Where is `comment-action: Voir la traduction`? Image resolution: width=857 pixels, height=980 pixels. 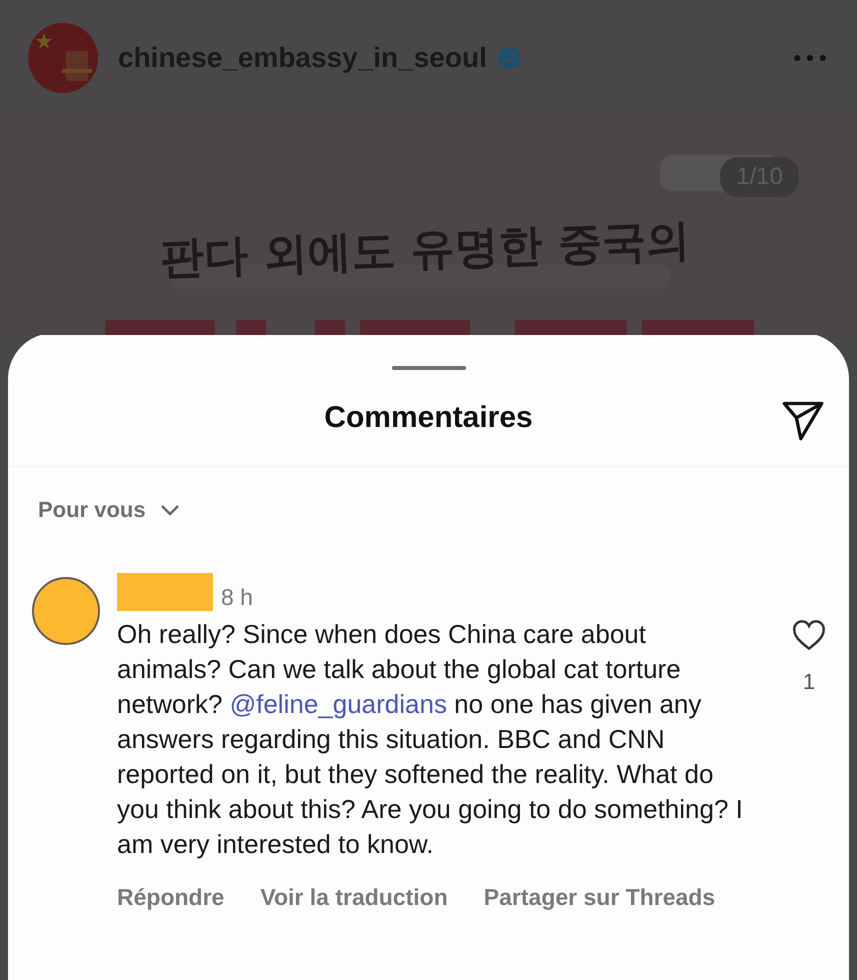
comment-action: Voir la traduction is located at coordinates (354, 897).